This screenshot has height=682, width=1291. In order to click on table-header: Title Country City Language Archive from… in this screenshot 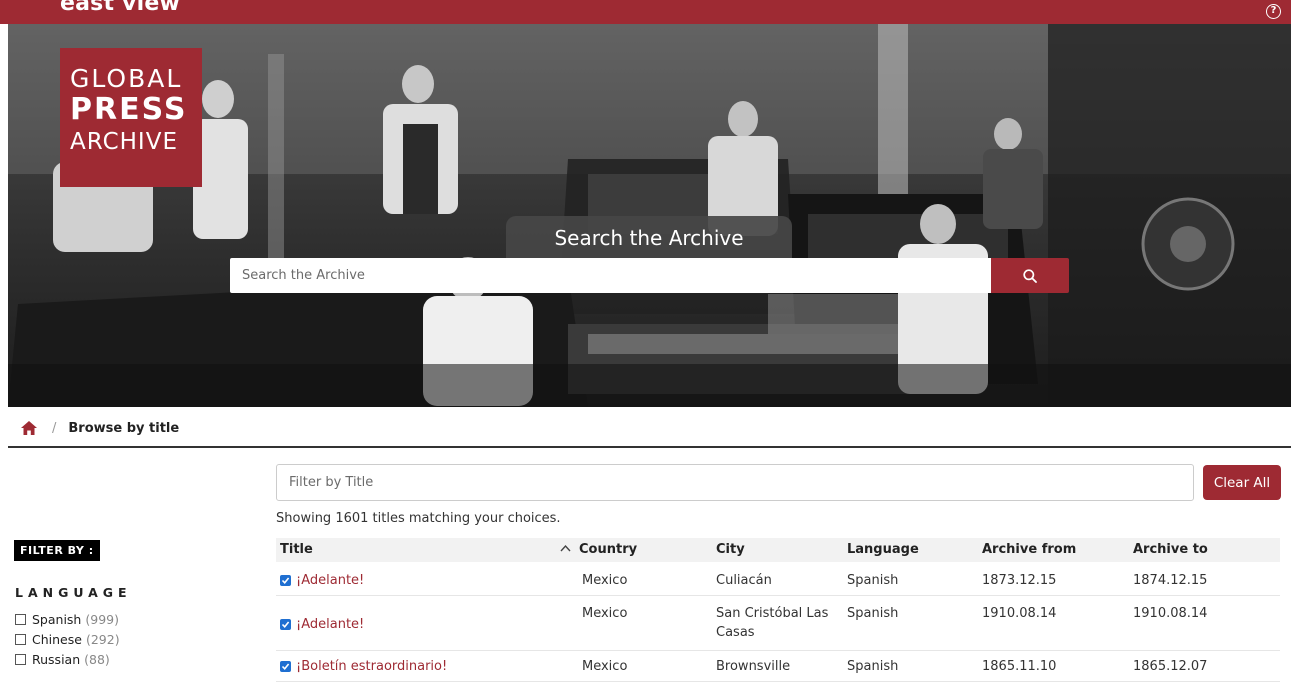, I will do `click(778, 550)`.